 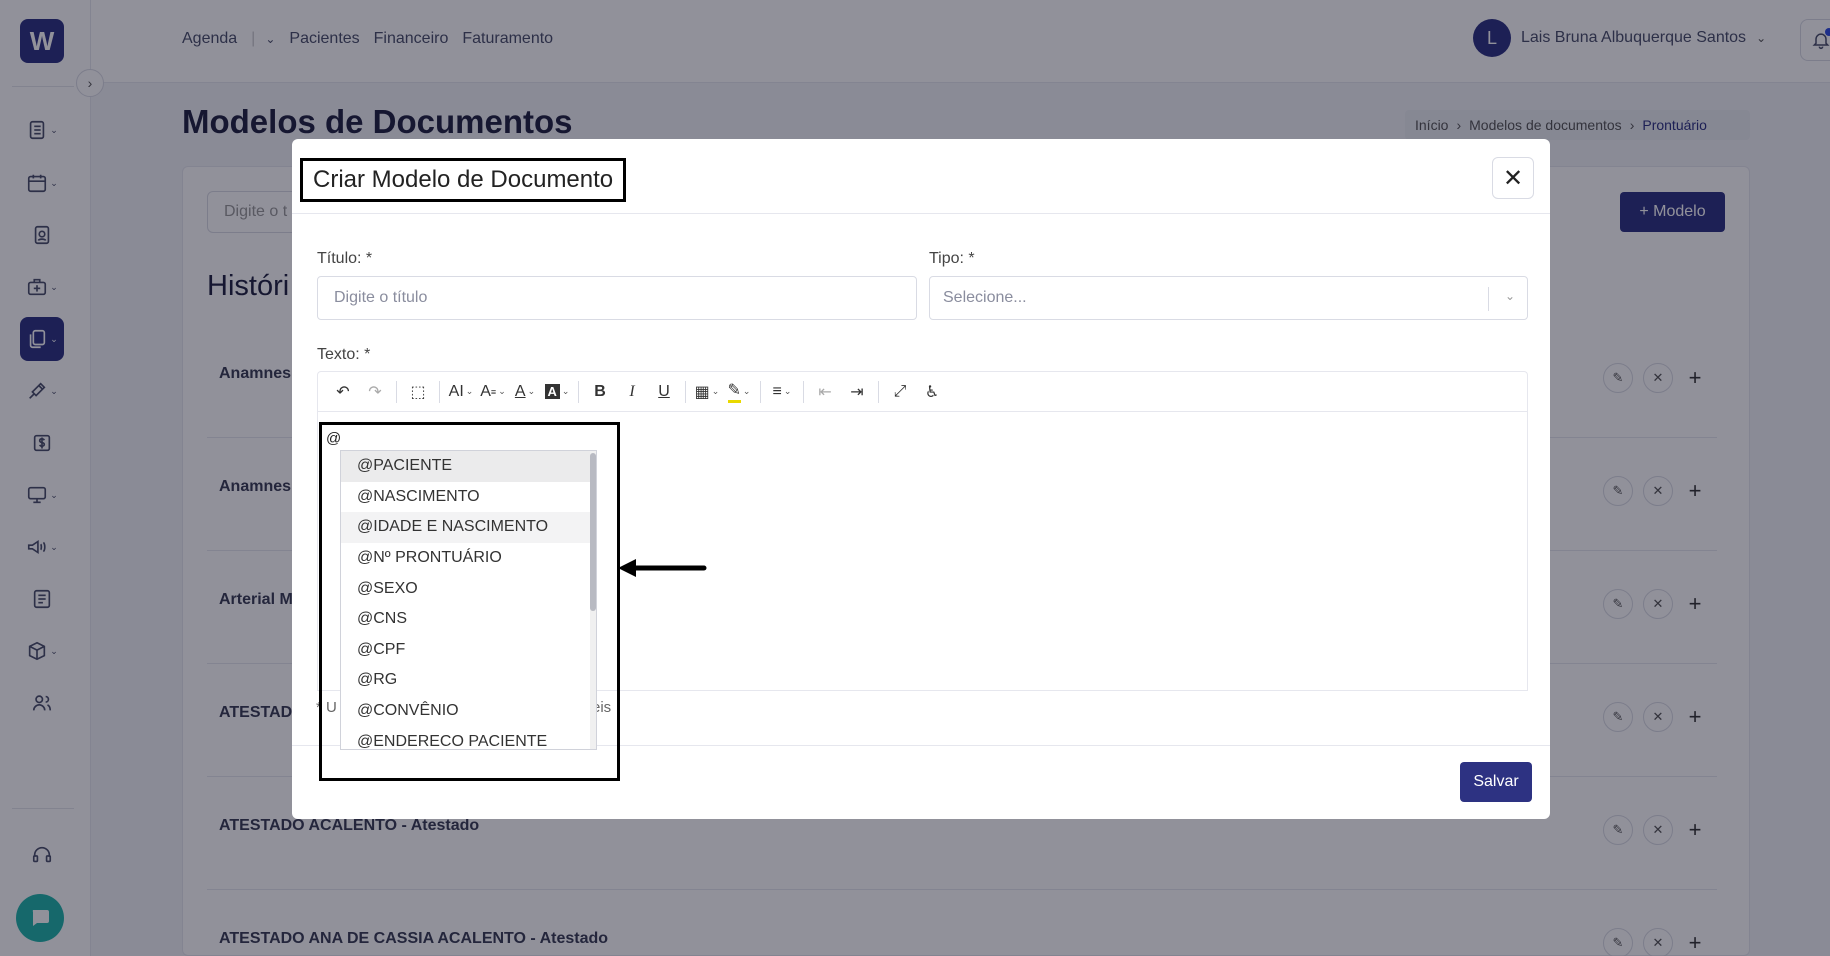 What do you see at coordinates (593, 532) in the screenshot?
I see `scrollbar-thumb` at bounding box center [593, 532].